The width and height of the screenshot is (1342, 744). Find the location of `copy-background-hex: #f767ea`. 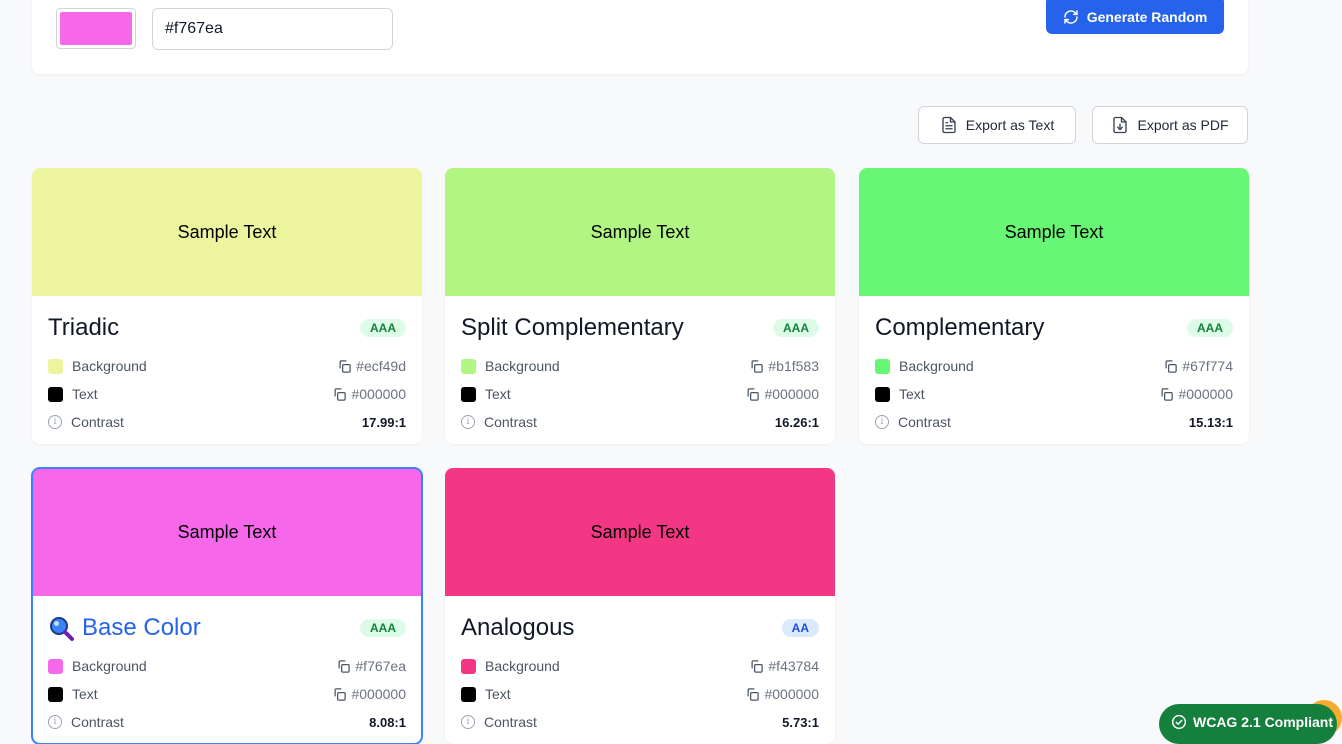

copy-background-hex: #f767ea is located at coordinates (371, 666).